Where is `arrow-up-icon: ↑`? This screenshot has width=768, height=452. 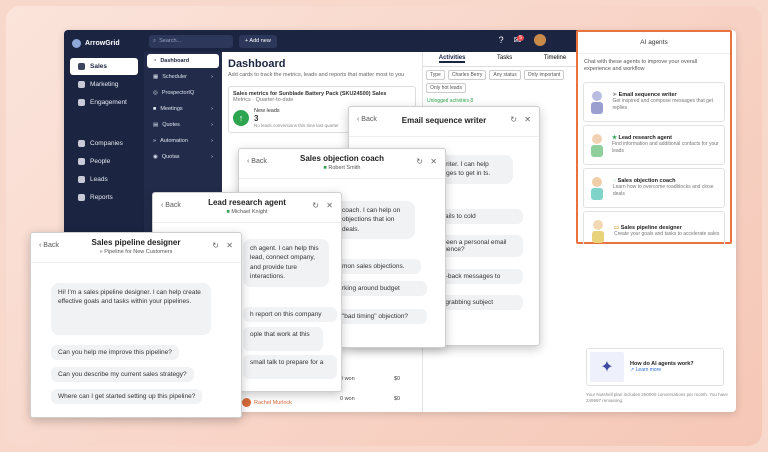
arrow-up-icon: ↑ is located at coordinates (241, 118).